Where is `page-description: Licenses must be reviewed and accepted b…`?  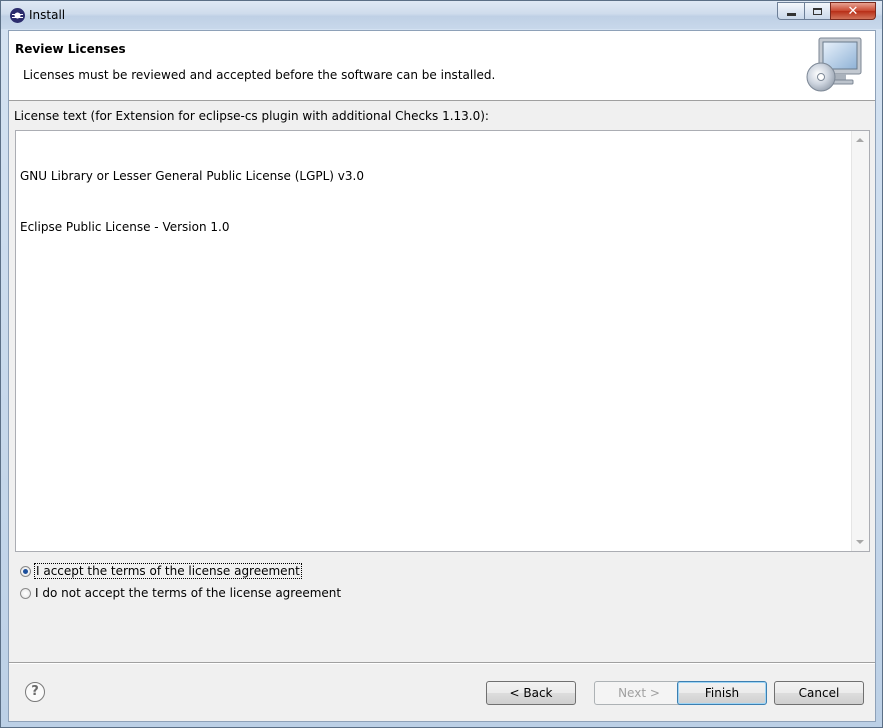 page-description: Licenses must be reviewed and accepted b… is located at coordinates (259, 75).